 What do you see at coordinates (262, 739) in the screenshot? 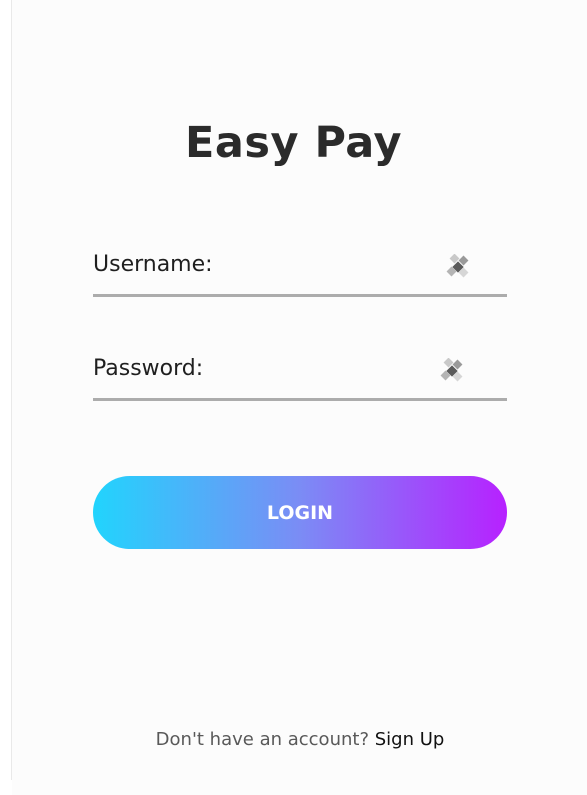
I see `signup-prompt: Don't have an account?` at bounding box center [262, 739].